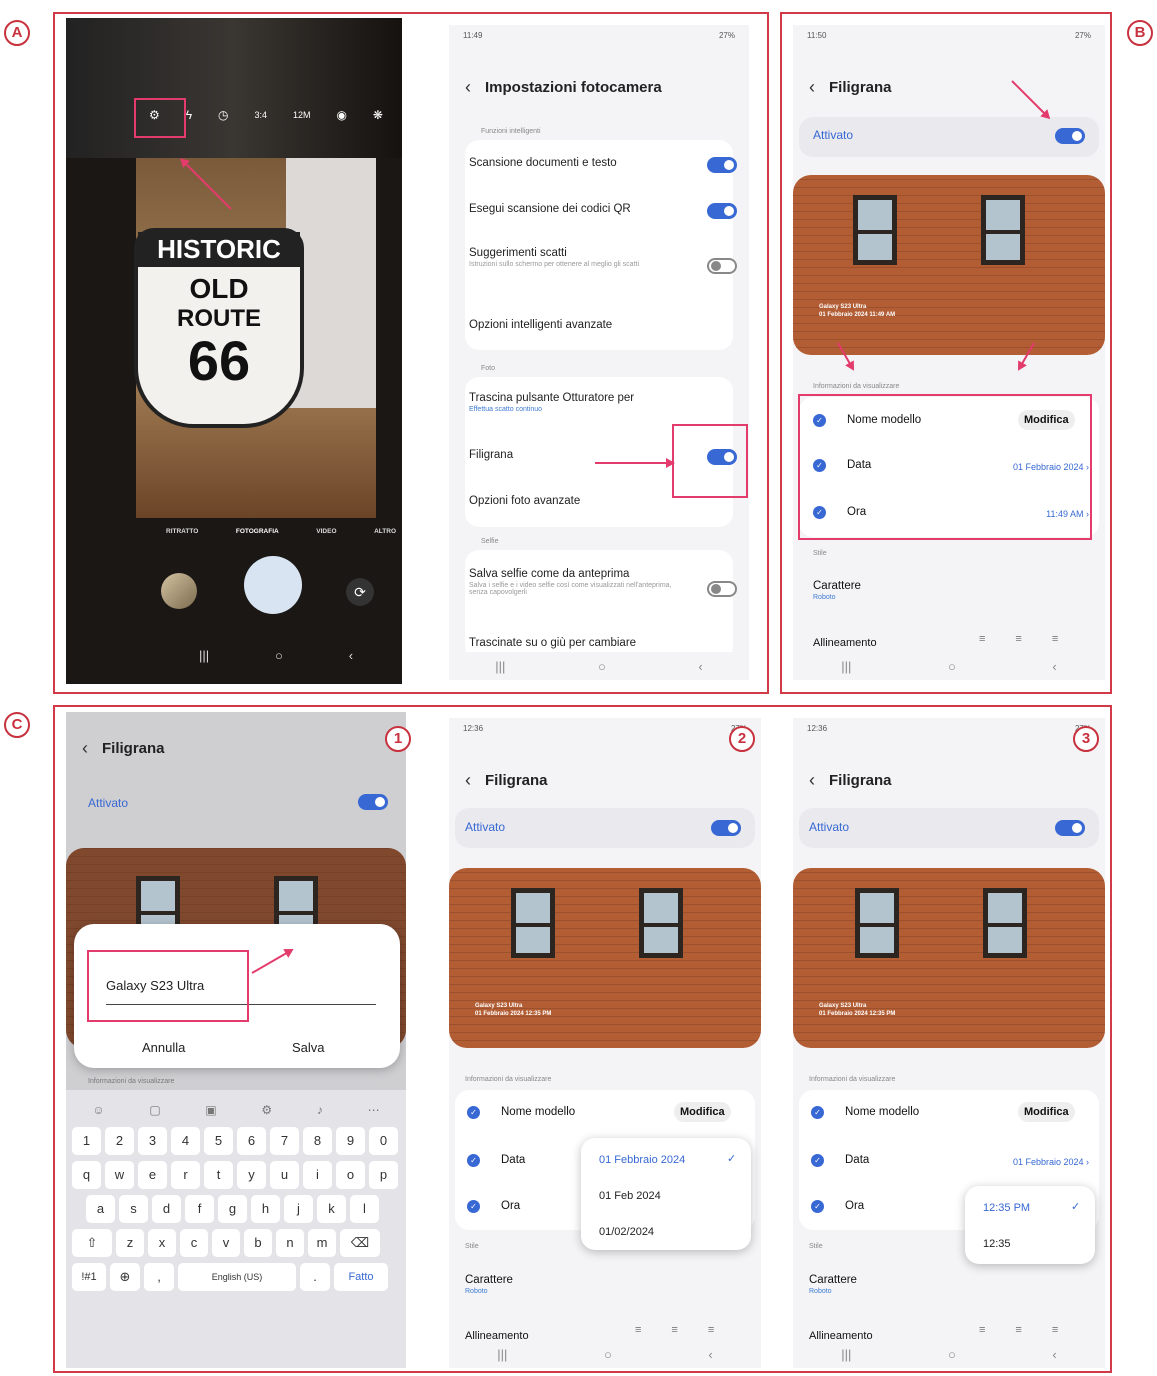 The height and width of the screenshot is (1376, 1157). Describe the element at coordinates (601, 163) in the screenshot. I see `row-scan: Scansione documenti e testo` at that location.